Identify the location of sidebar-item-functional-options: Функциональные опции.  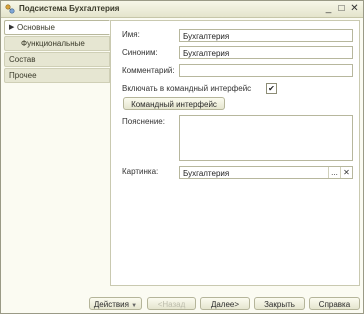
(57, 48).